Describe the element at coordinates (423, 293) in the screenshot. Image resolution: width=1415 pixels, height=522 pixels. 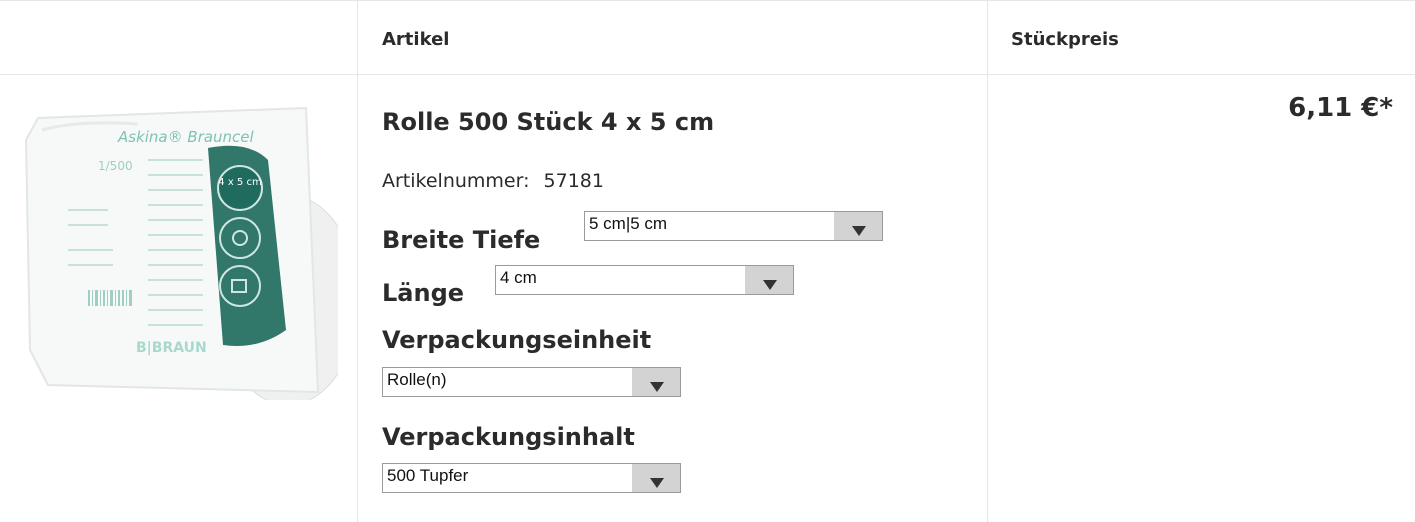
I see `option-label-laenge: Länge` at that location.